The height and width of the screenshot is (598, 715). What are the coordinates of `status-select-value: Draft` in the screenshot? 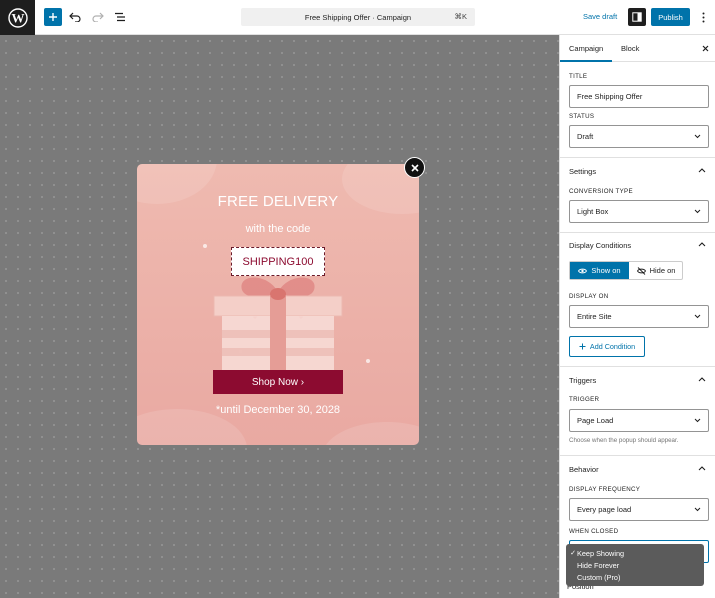 It's located at (585, 136).